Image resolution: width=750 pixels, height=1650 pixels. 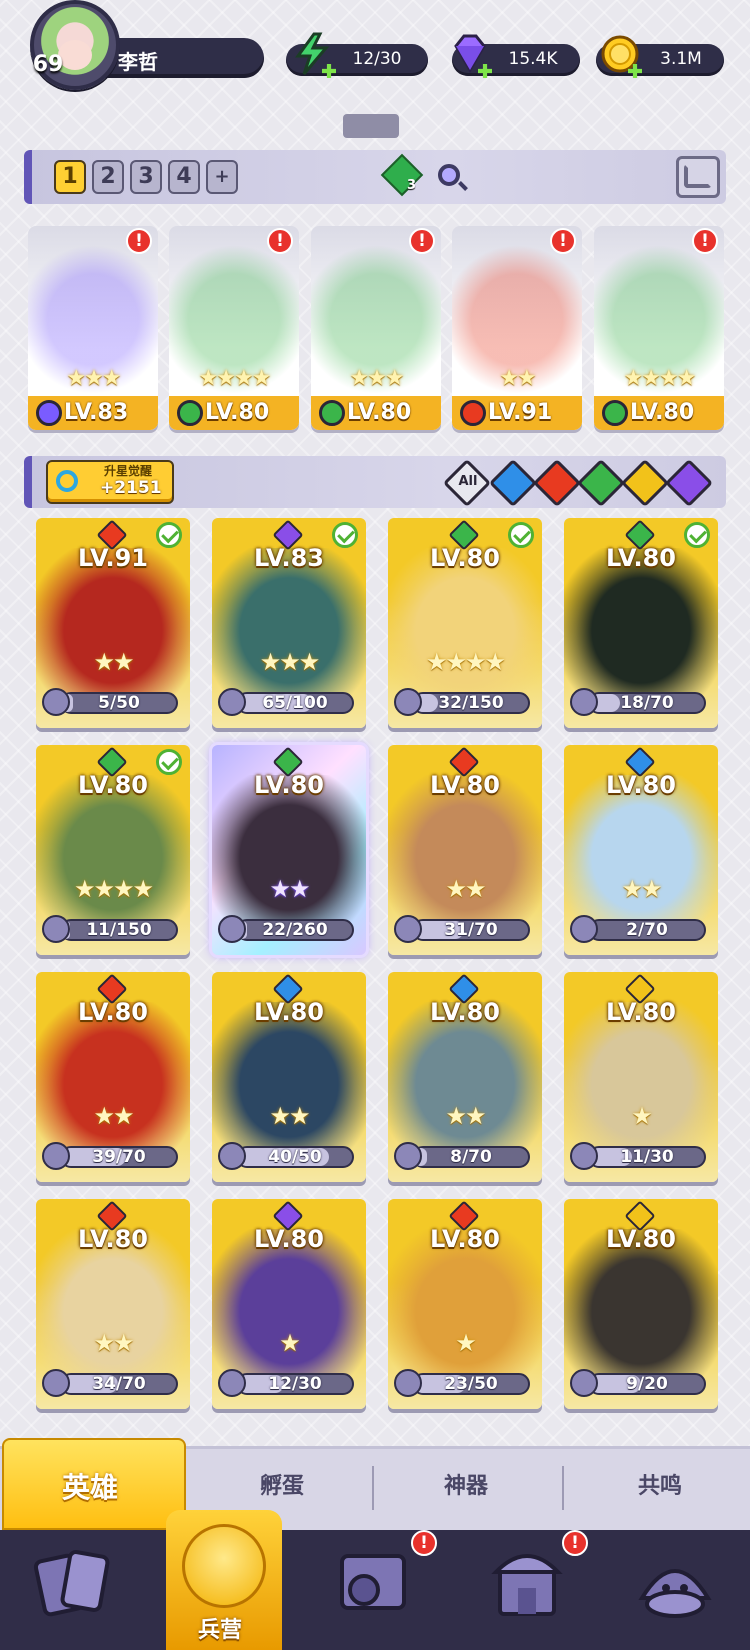 I want to click on cards-icon, so click(x=73, y=1583).